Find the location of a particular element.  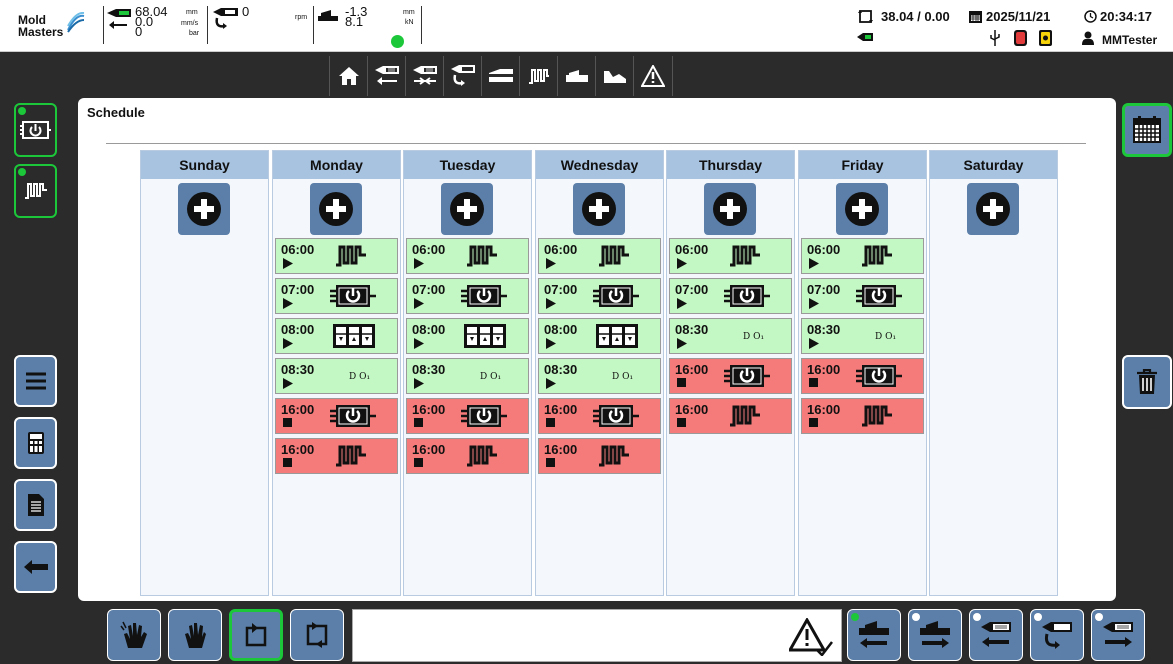

auto-cycle-button is located at coordinates (317, 635).